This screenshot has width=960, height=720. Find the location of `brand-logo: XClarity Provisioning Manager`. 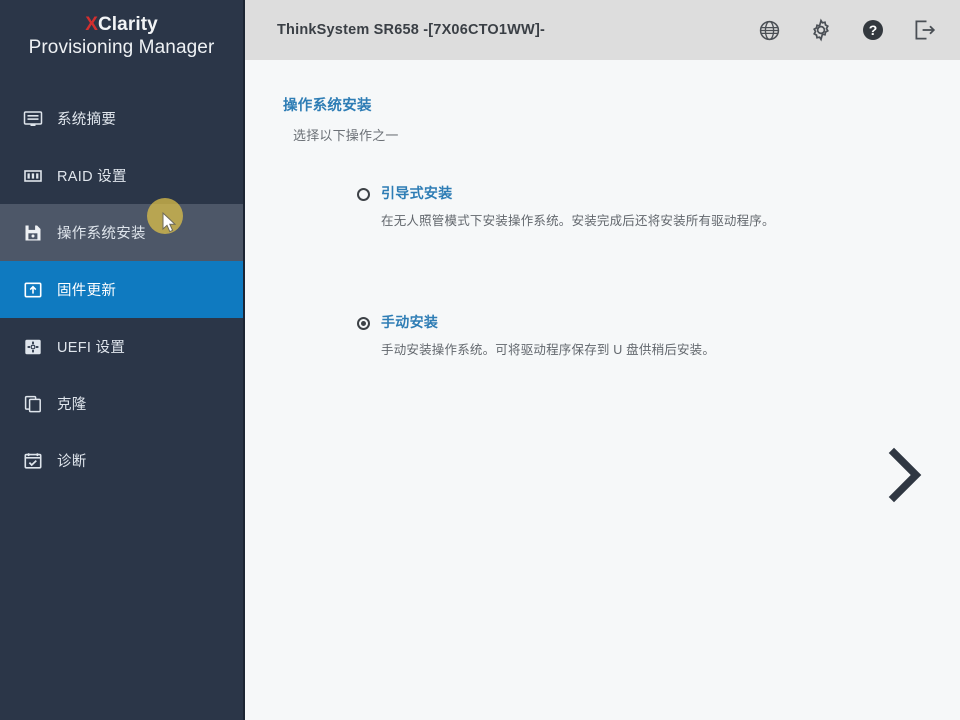

brand-logo: XClarity Provisioning Manager is located at coordinates (121, 34).